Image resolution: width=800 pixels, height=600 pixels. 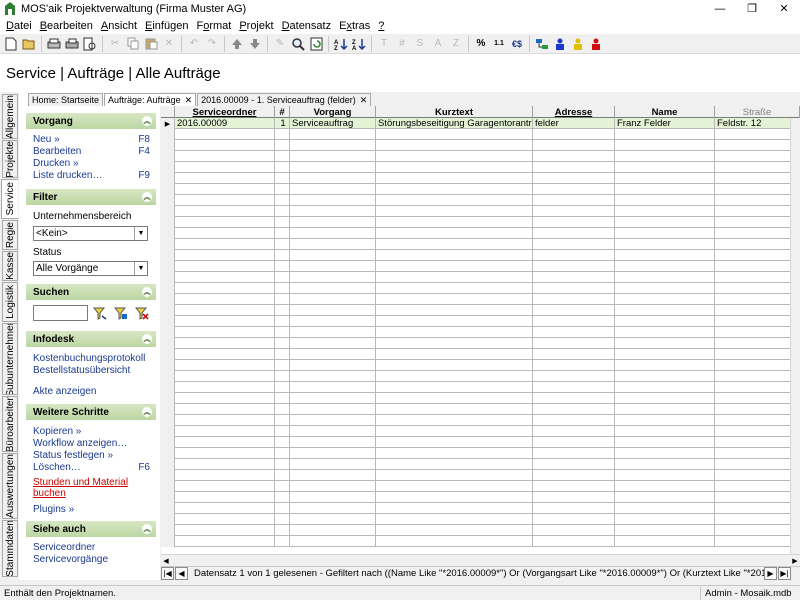 I want to click on print-multiple-icon, so click(x=72, y=44).